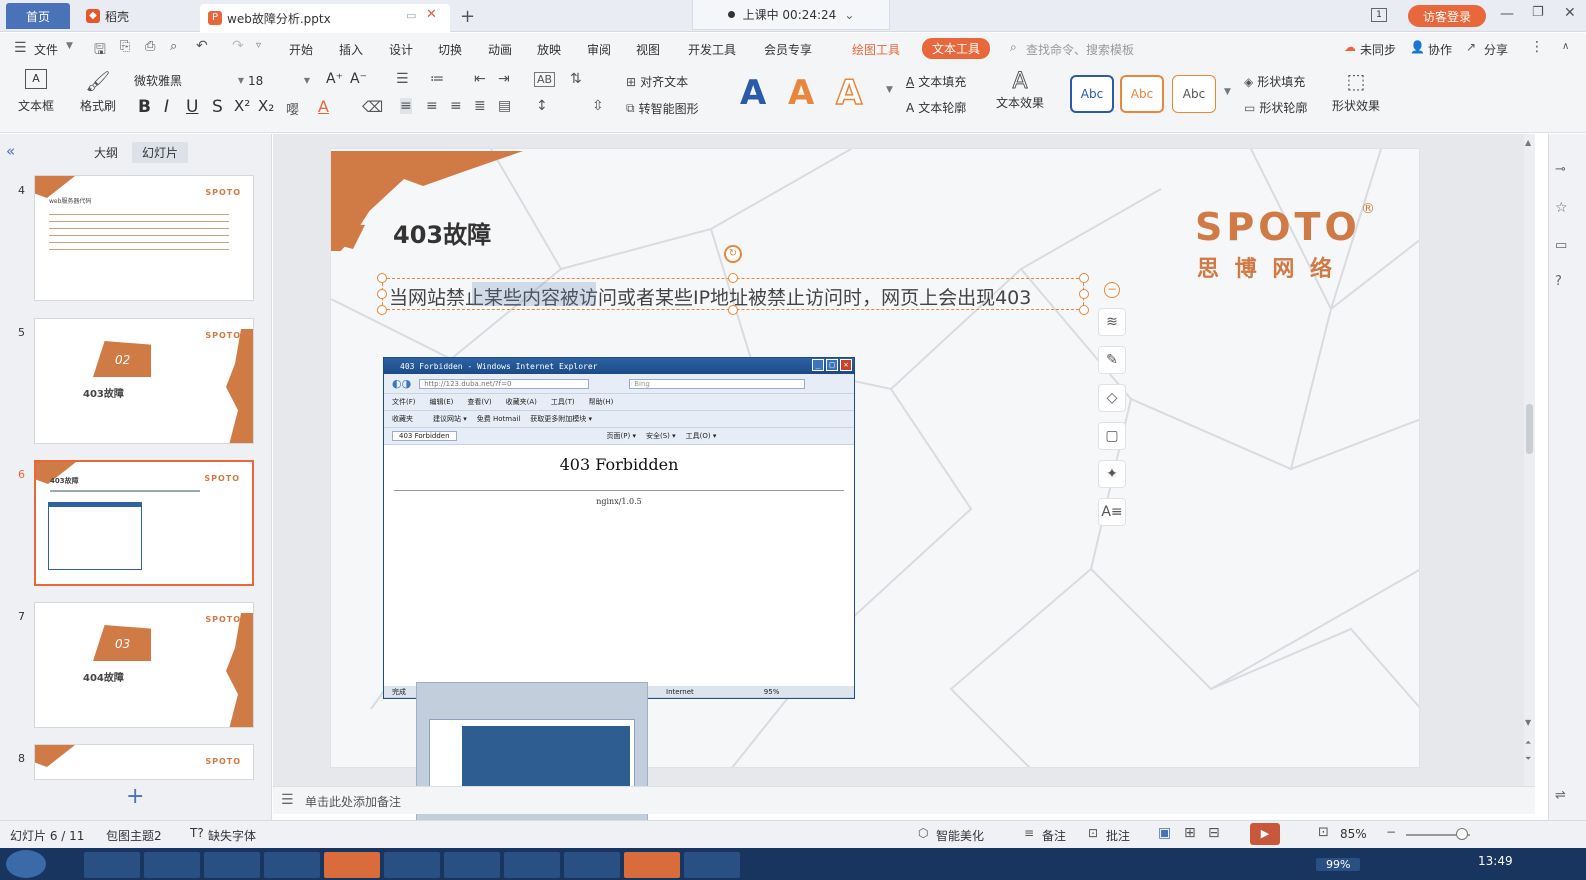  I want to click on restore-icon: ❐, so click(1538, 12).